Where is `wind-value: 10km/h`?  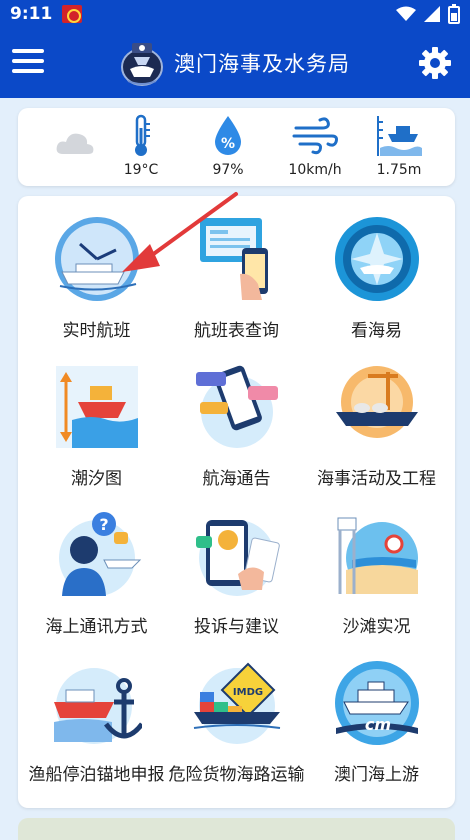 wind-value: 10km/h is located at coordinates (315, 170).